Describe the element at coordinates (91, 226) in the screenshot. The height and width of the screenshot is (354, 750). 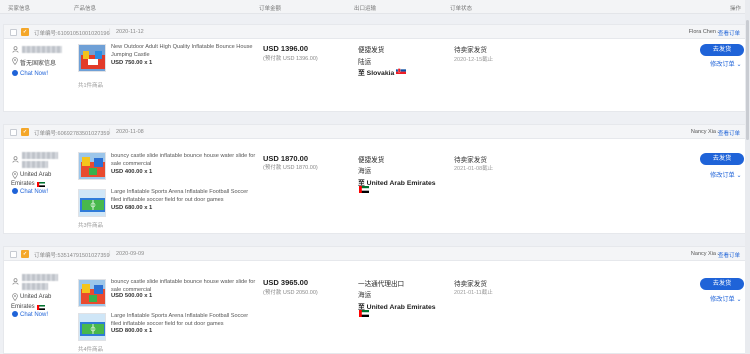
I see `item-count: 共3件商品` at that location.